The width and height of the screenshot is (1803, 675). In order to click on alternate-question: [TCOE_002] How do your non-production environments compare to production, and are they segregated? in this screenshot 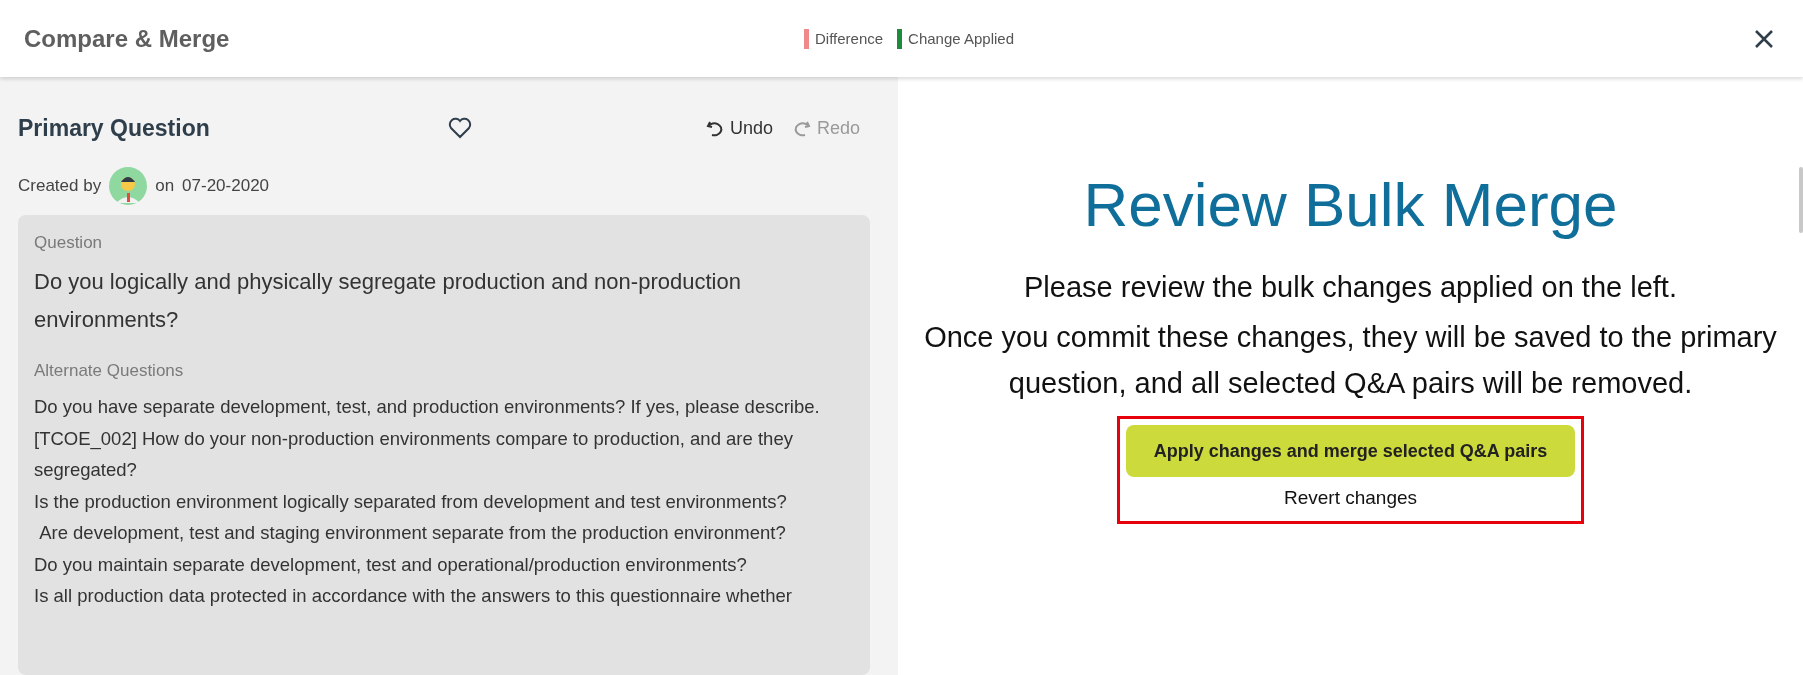, I will do `click(414, 454)`.